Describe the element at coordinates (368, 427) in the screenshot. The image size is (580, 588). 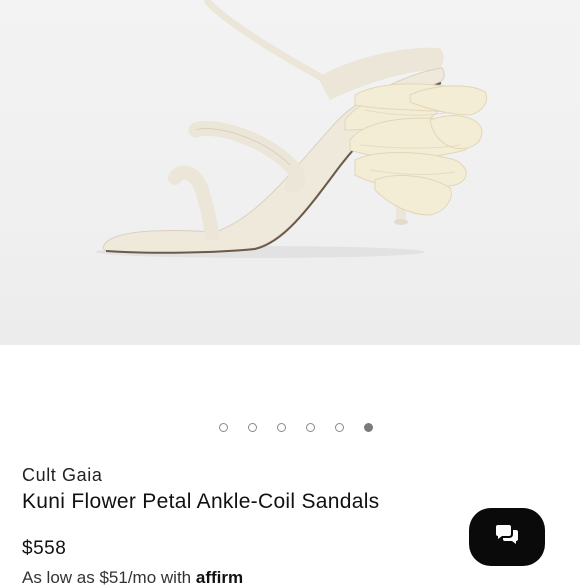
I see `carousel-dot-active` at that location.